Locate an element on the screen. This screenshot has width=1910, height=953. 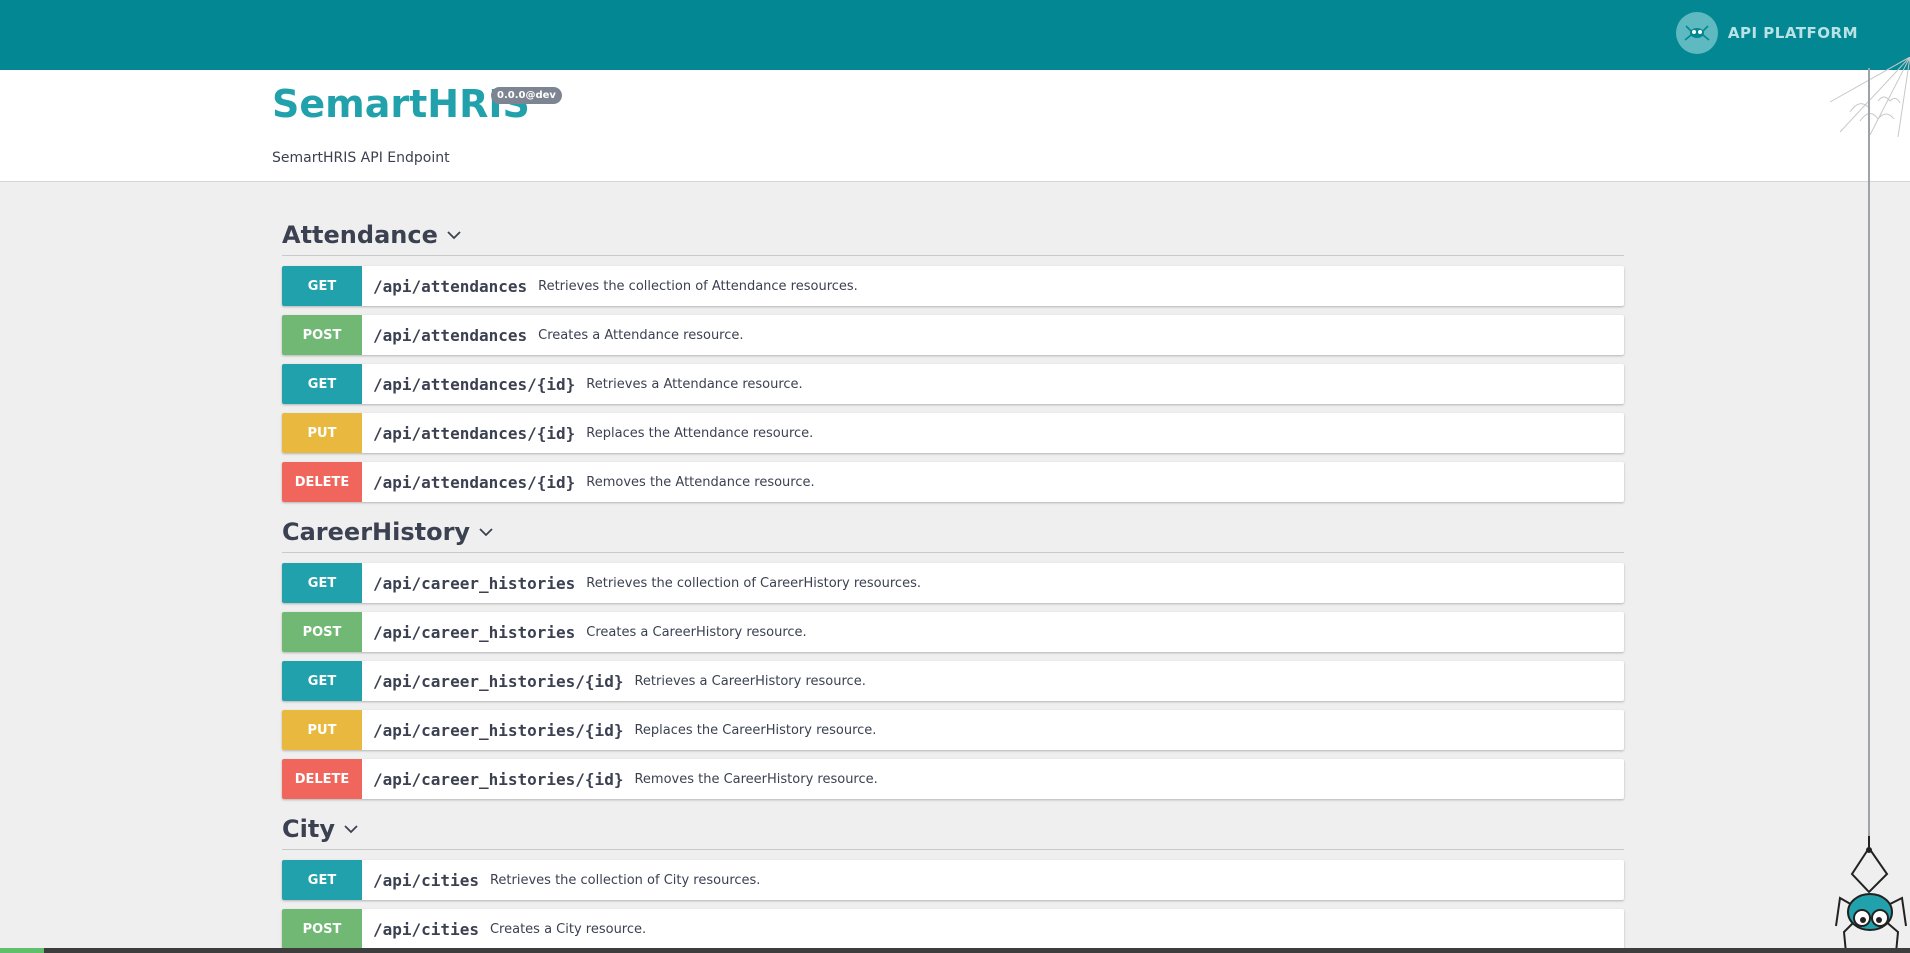
tag-name: City is located at coordinates (308, 828).